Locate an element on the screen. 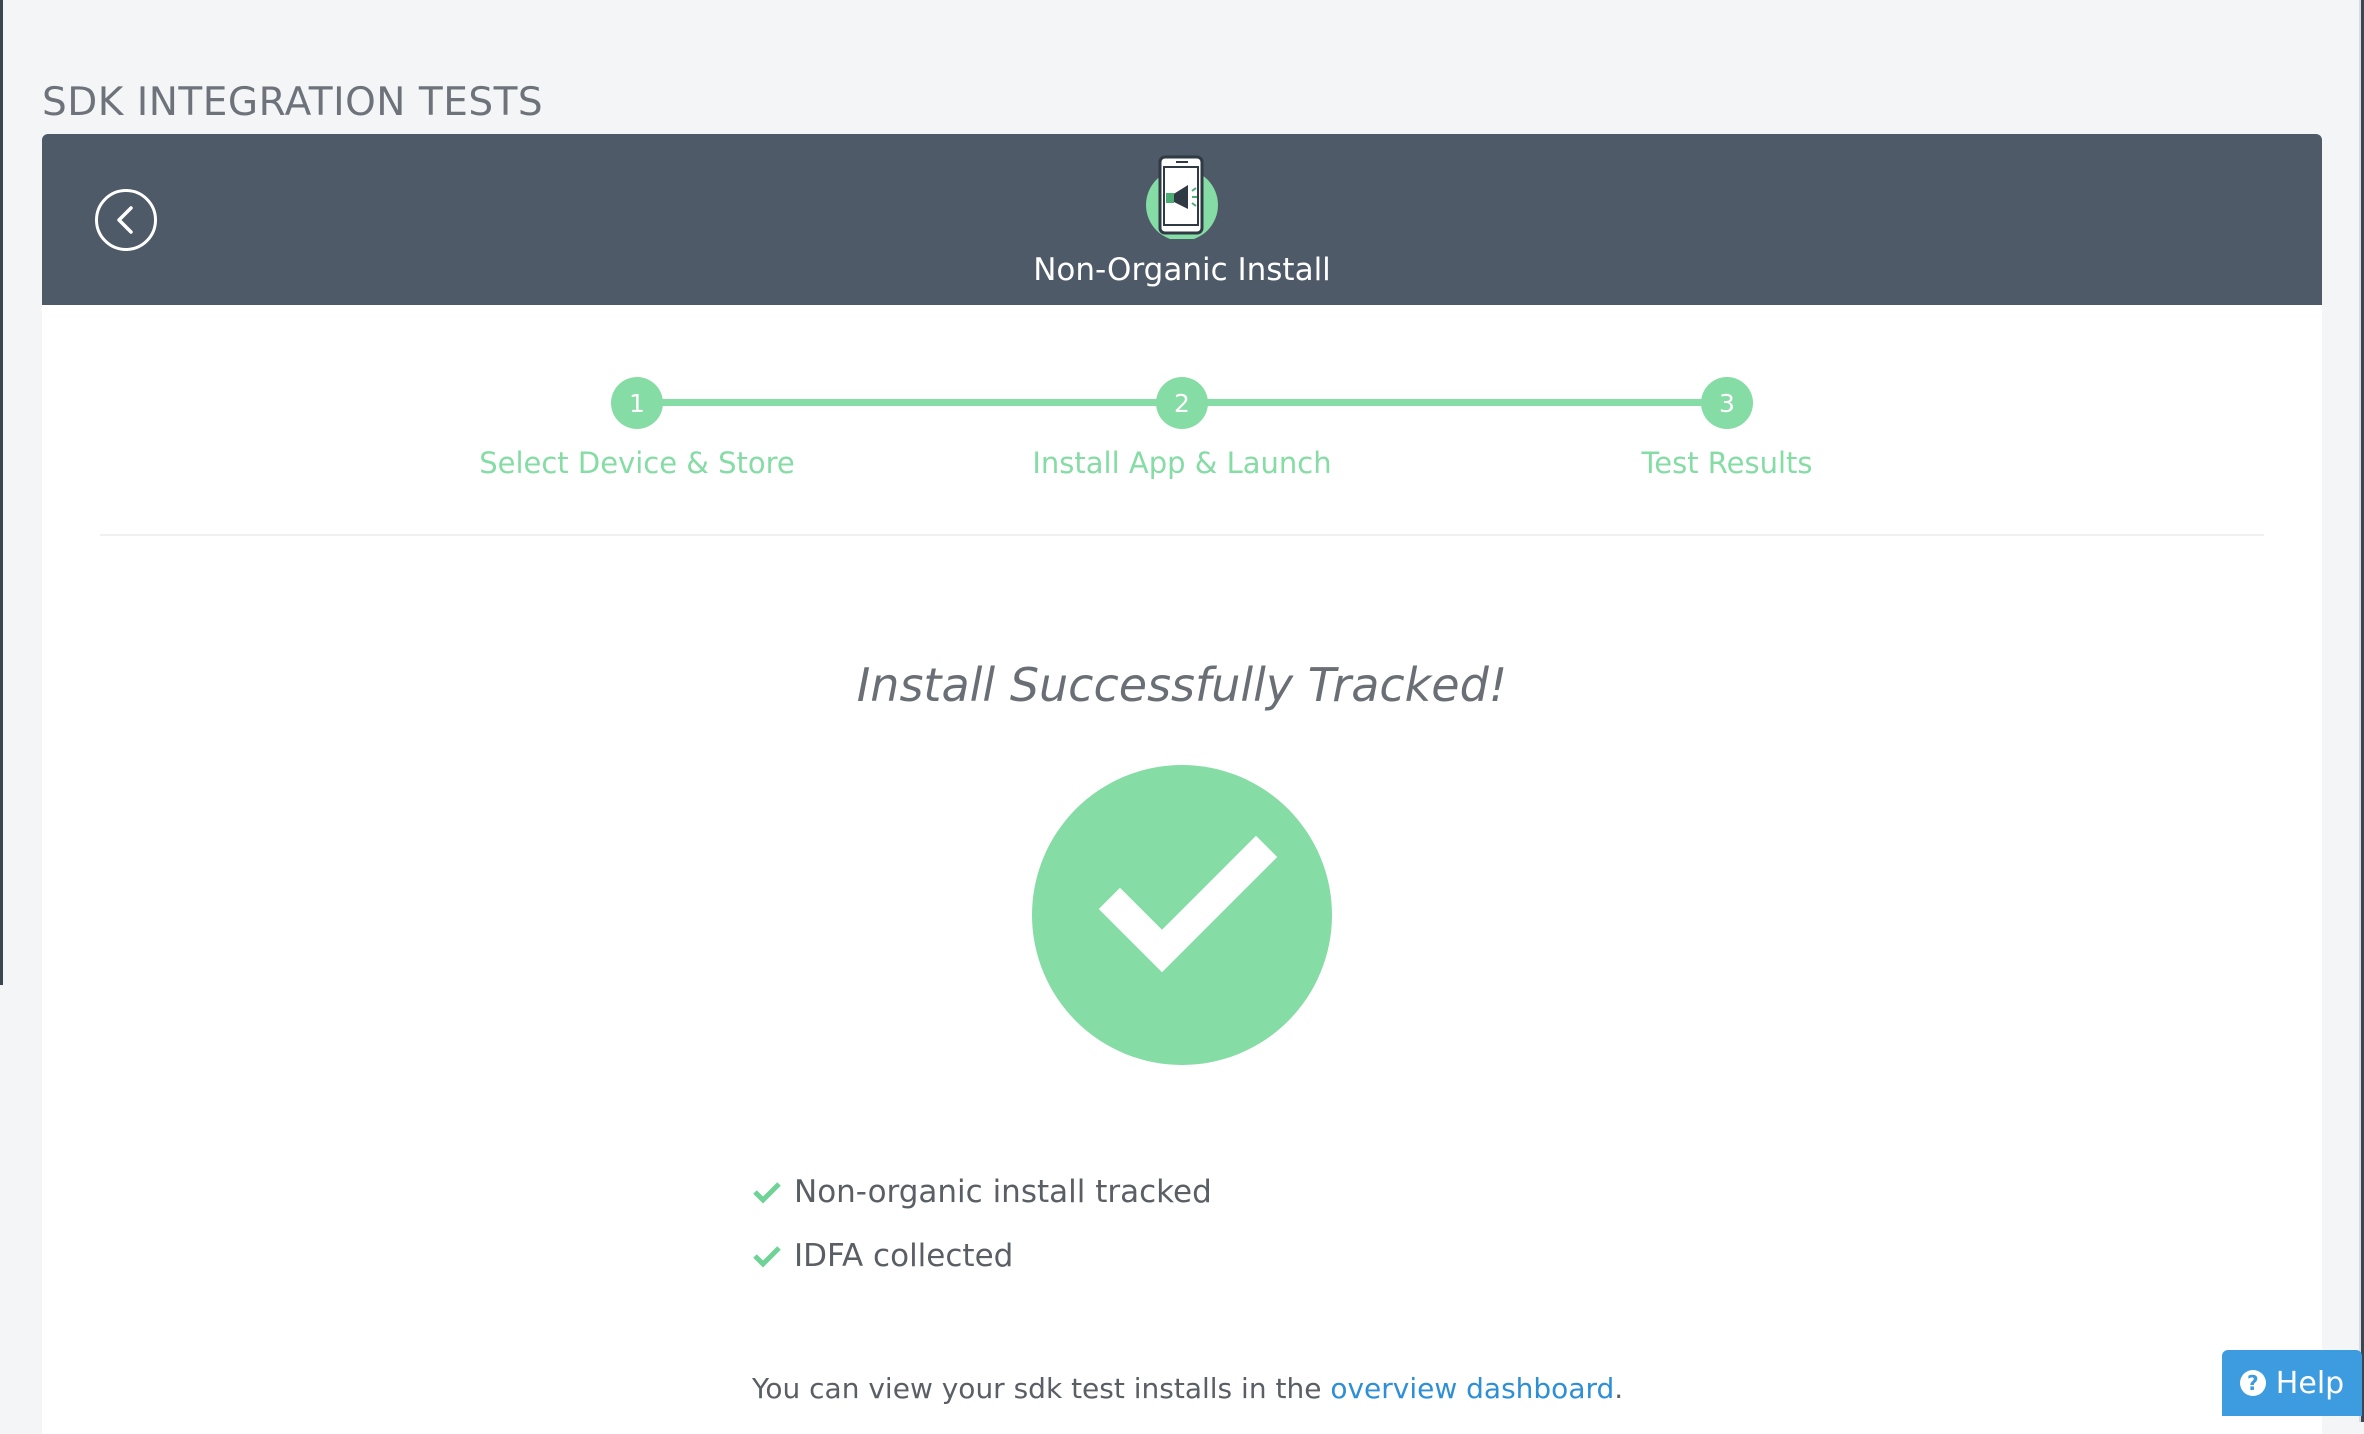 This screenshot has height=1434, width=2364. card-header: Non-Organic Install is located at coordinates (1182, 219).